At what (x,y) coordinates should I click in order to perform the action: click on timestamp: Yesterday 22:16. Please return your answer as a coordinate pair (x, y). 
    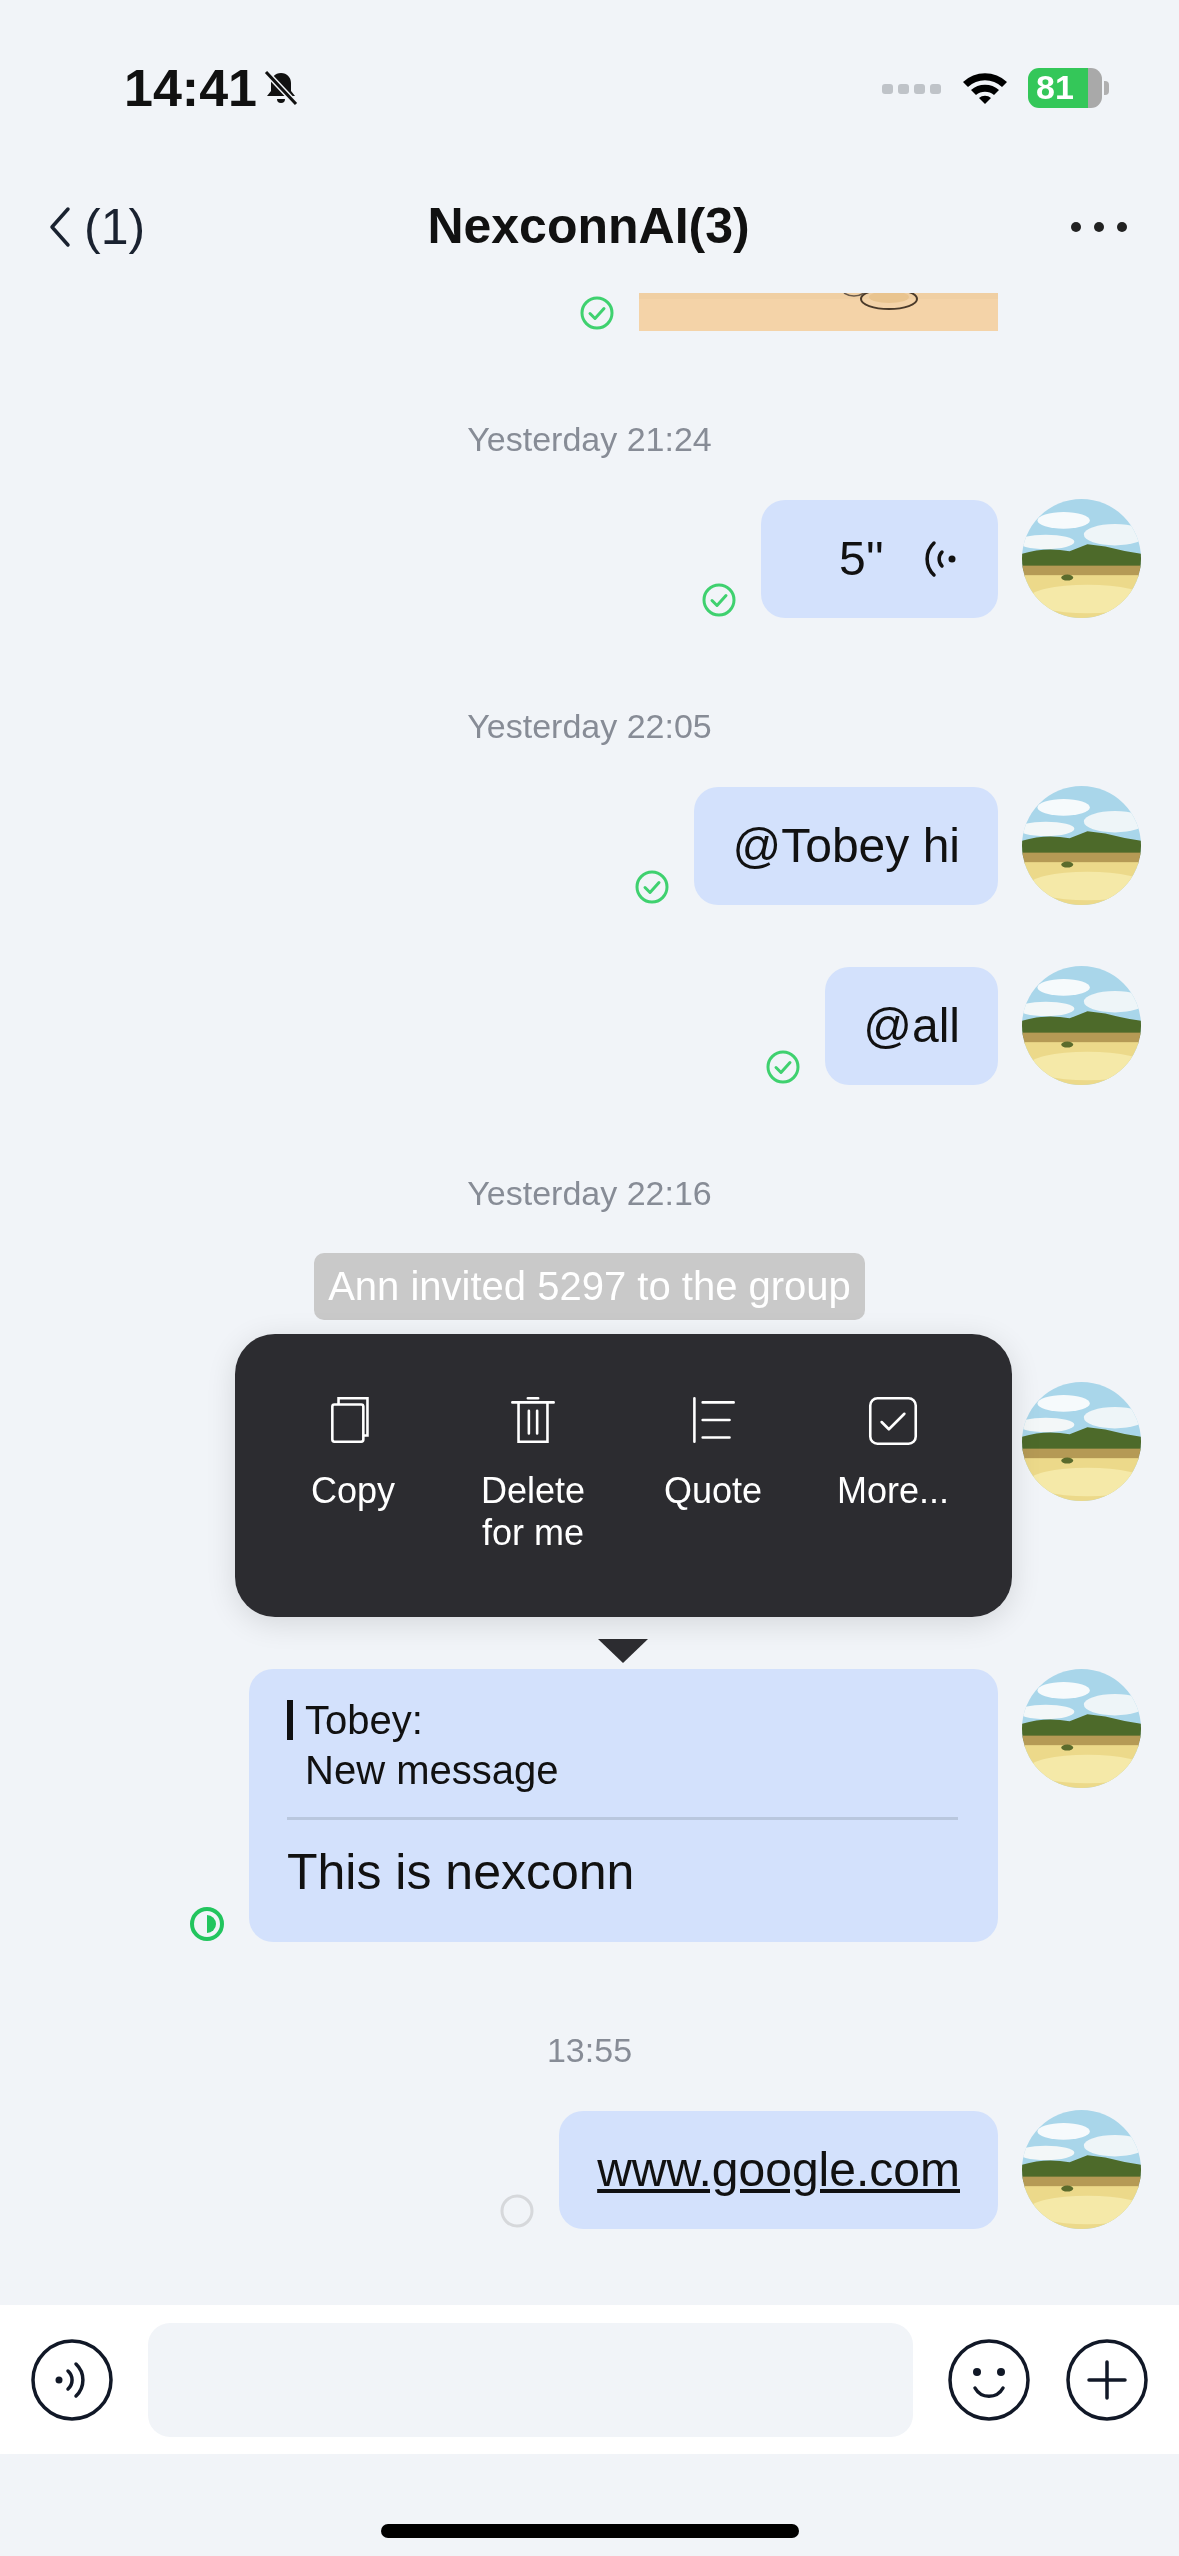
    Looking at the image, I should click on (589, 1193).